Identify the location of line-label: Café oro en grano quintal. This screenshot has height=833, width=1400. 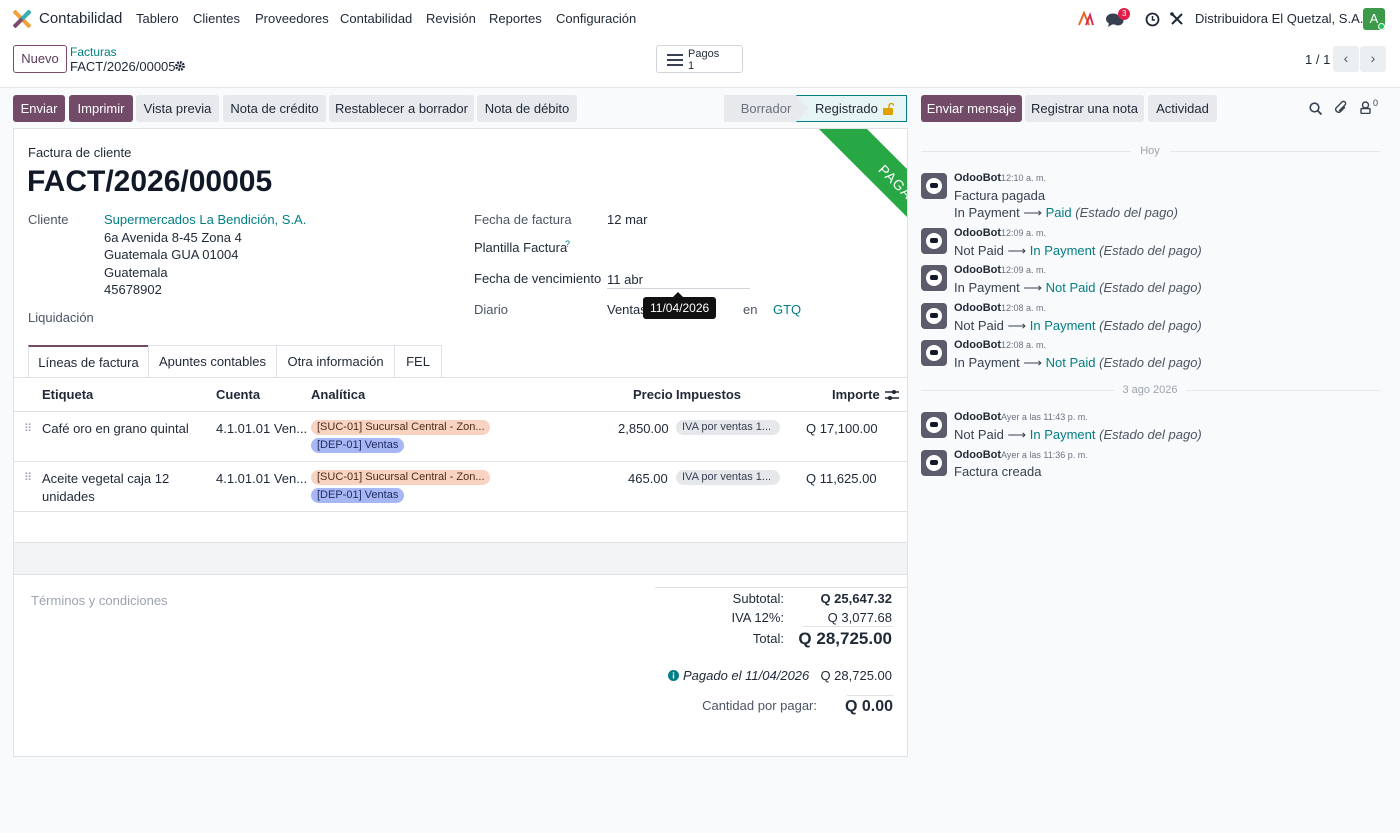
(115, 428).